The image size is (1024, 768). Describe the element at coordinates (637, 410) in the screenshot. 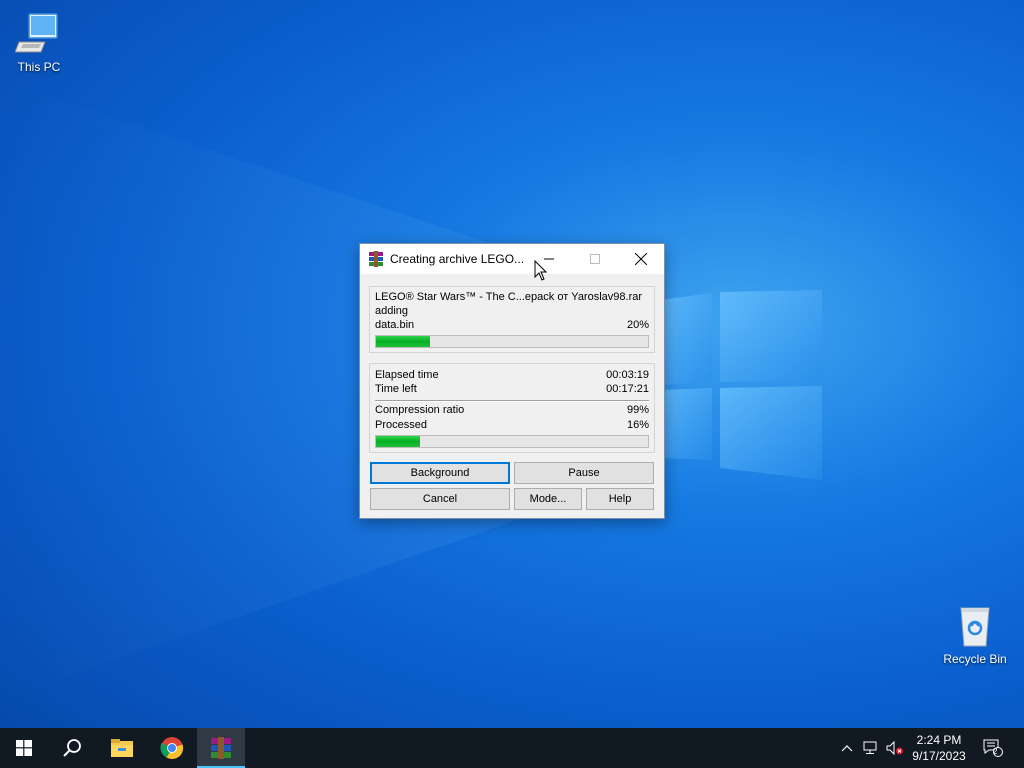

I see `ratio-value: 99%` at that location.